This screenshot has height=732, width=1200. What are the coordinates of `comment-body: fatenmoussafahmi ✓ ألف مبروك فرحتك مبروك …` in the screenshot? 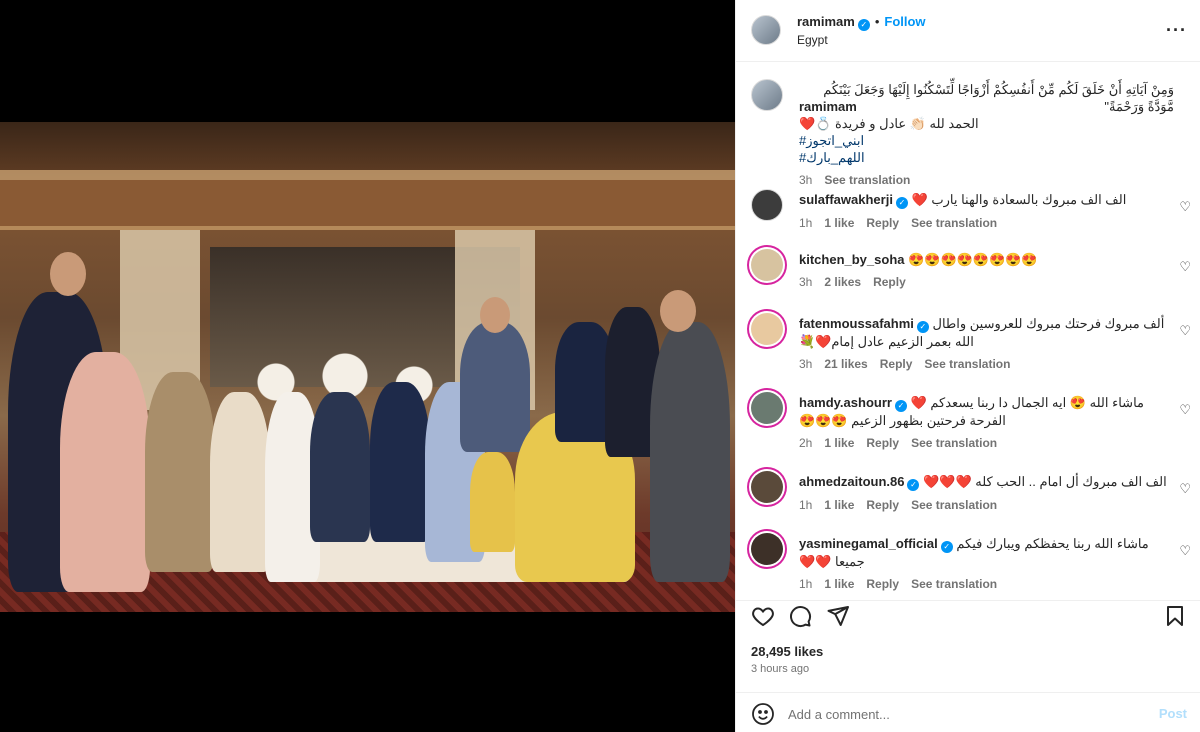 It's located at (986, 344).